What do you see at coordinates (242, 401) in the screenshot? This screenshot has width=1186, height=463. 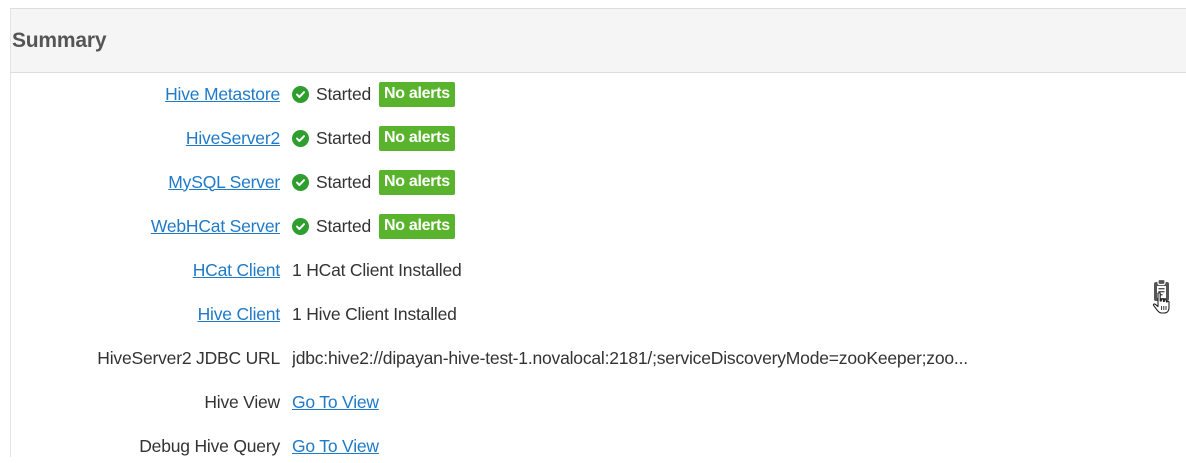 I see `hive-view-label: Hive View` at bounding box center [242, 401].